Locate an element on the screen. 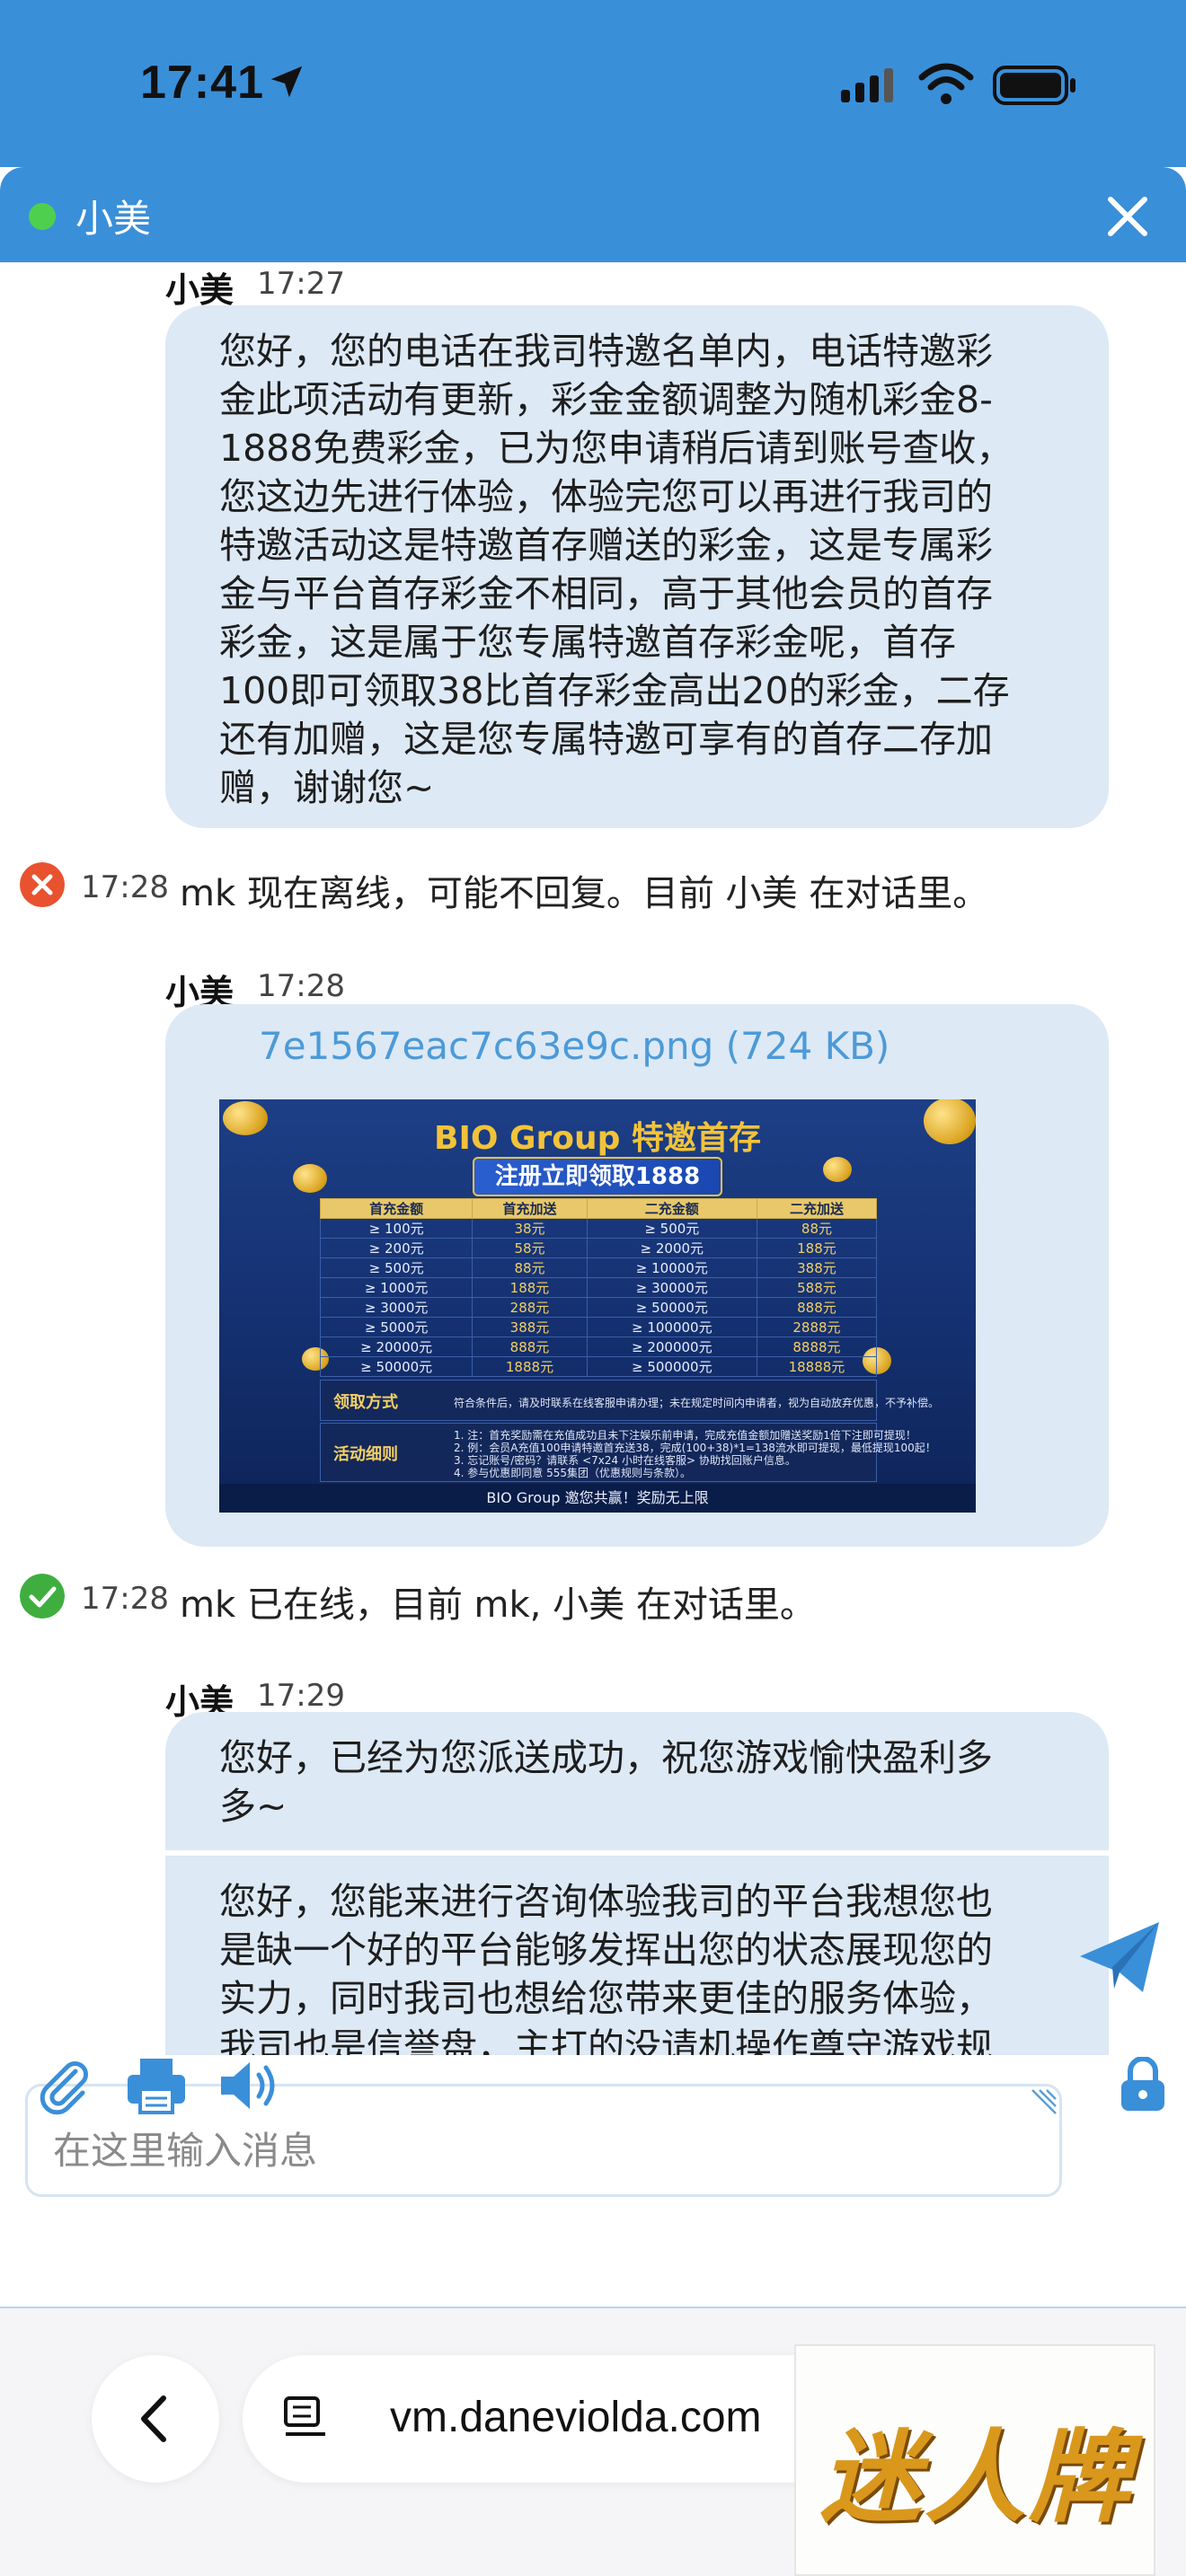 The width and height of the screenshot is (1186, 2576). promo-ribbon: 注册立即领取1888 is located at coordinates (597, 1176).